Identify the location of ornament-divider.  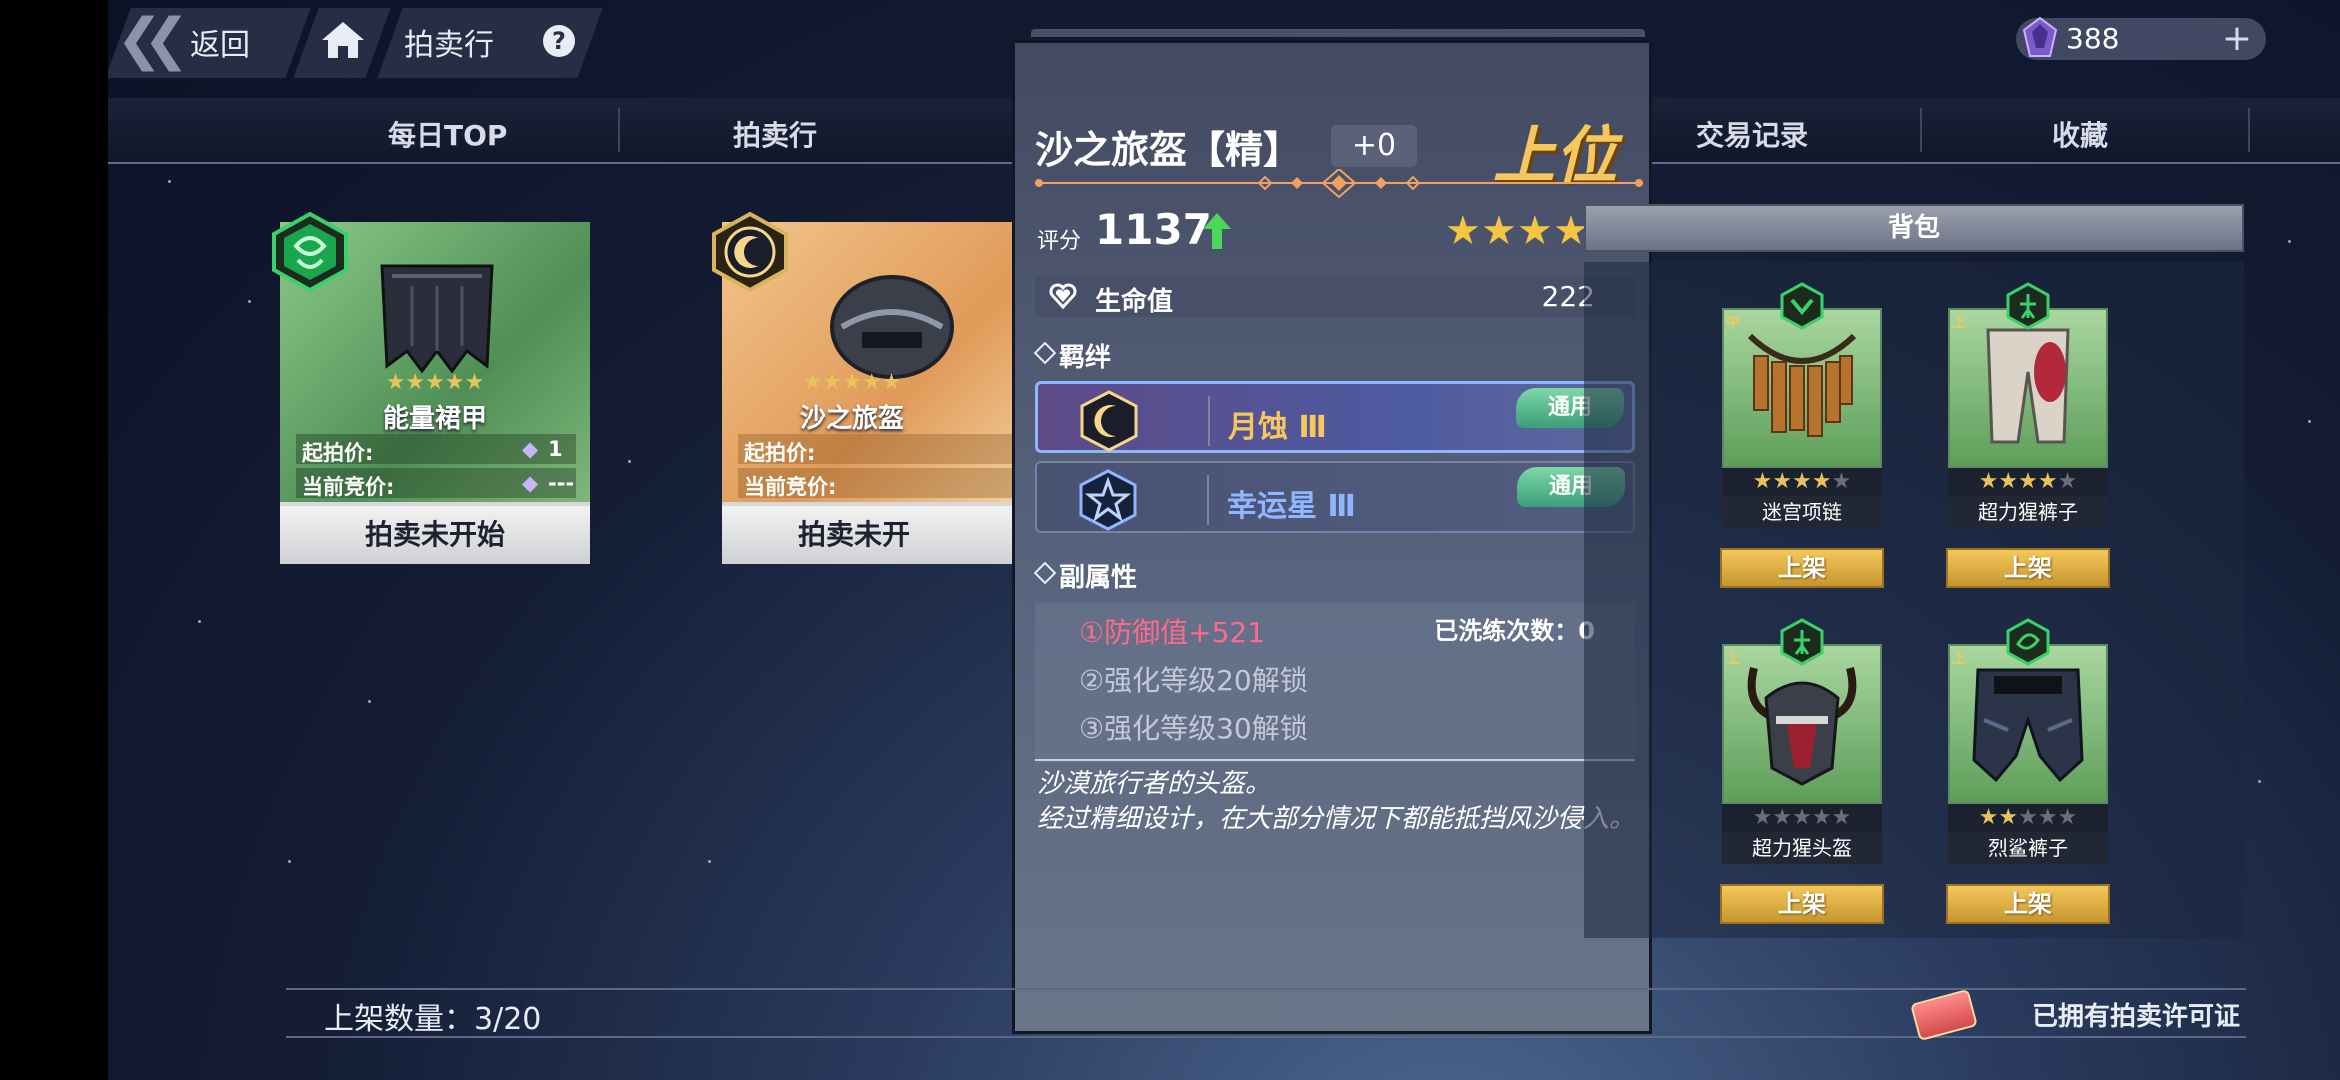
(1339, 184).